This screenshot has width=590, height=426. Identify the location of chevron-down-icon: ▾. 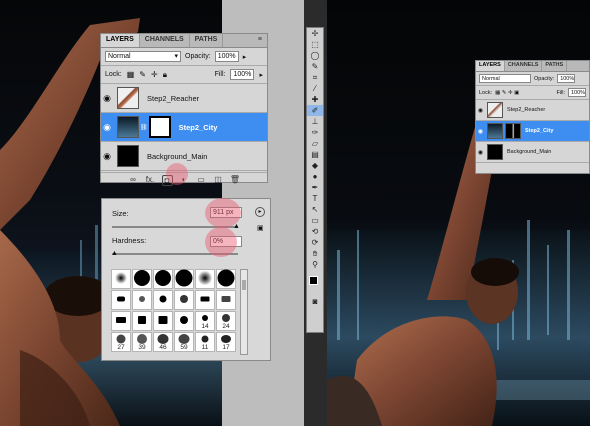
(176, 56).